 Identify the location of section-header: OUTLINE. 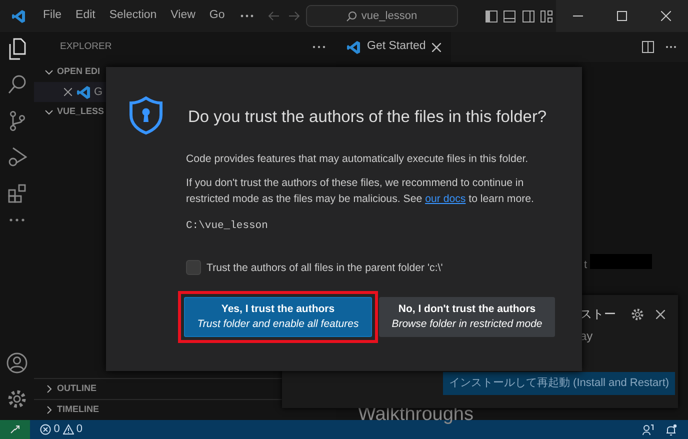
(76, 389).